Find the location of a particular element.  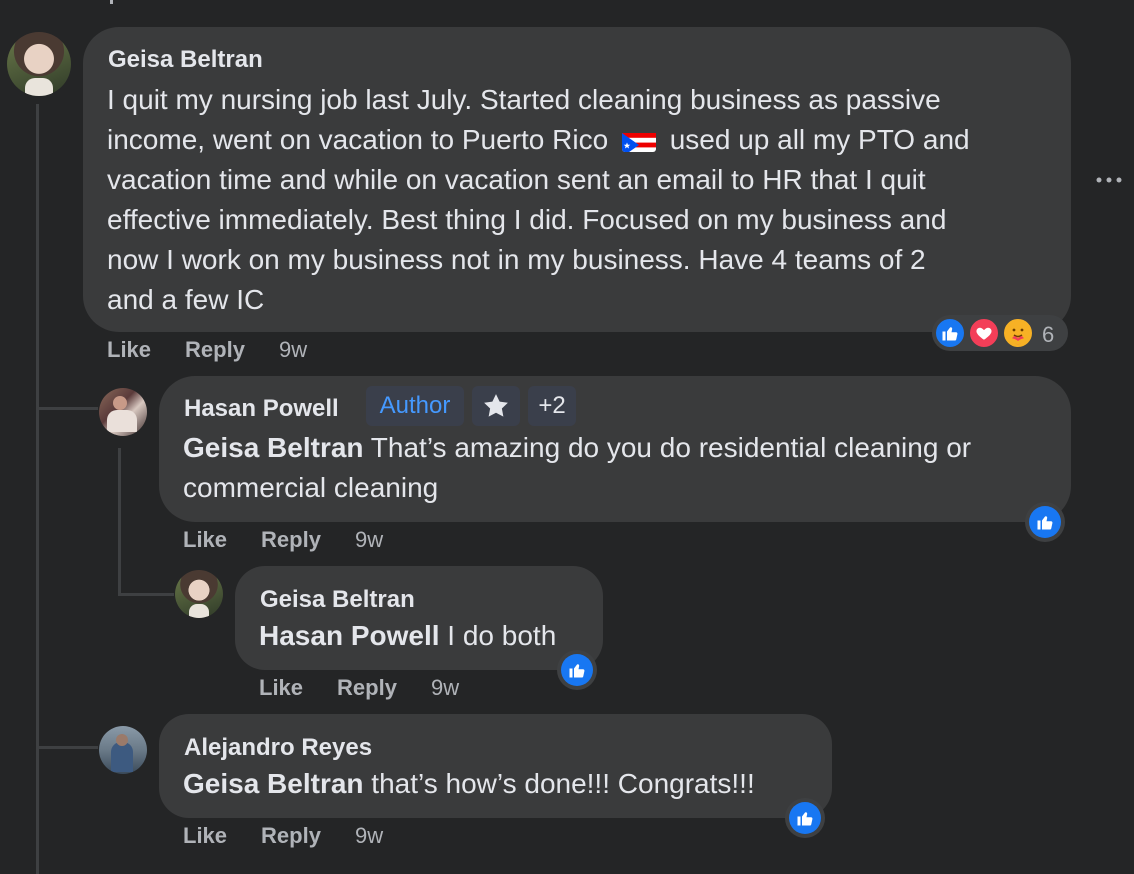

reaction-count: 6 is located at coordinates (1048, 334).